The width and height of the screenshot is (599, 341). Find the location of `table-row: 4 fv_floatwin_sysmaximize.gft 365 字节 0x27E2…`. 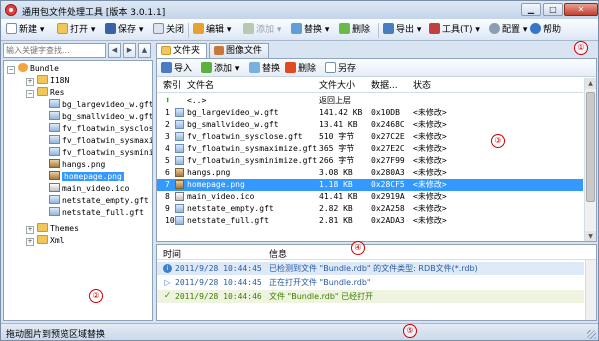

table-row: 4 fv_floatwin_sysmaximize.gft 365 字节 0x27E2… is located at coordinates (370, 149).